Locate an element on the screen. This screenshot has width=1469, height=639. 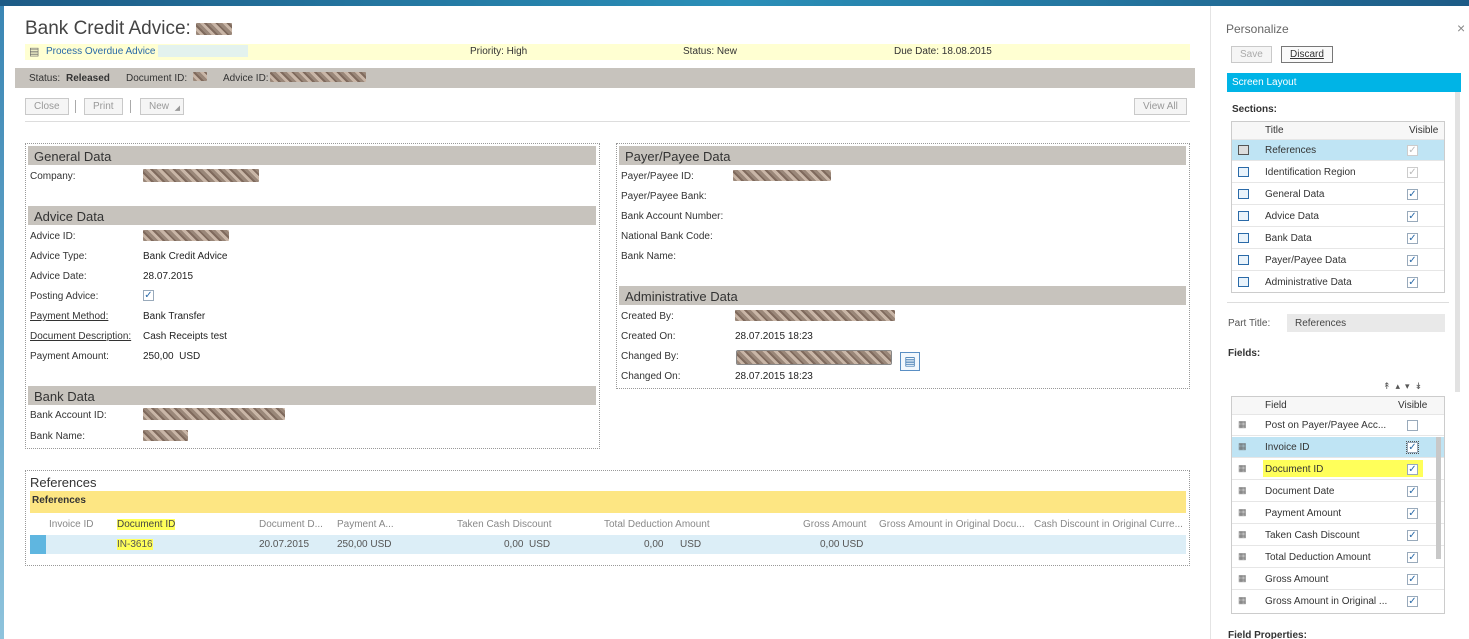
redacted-created-by is located at coordinates (815, 315).